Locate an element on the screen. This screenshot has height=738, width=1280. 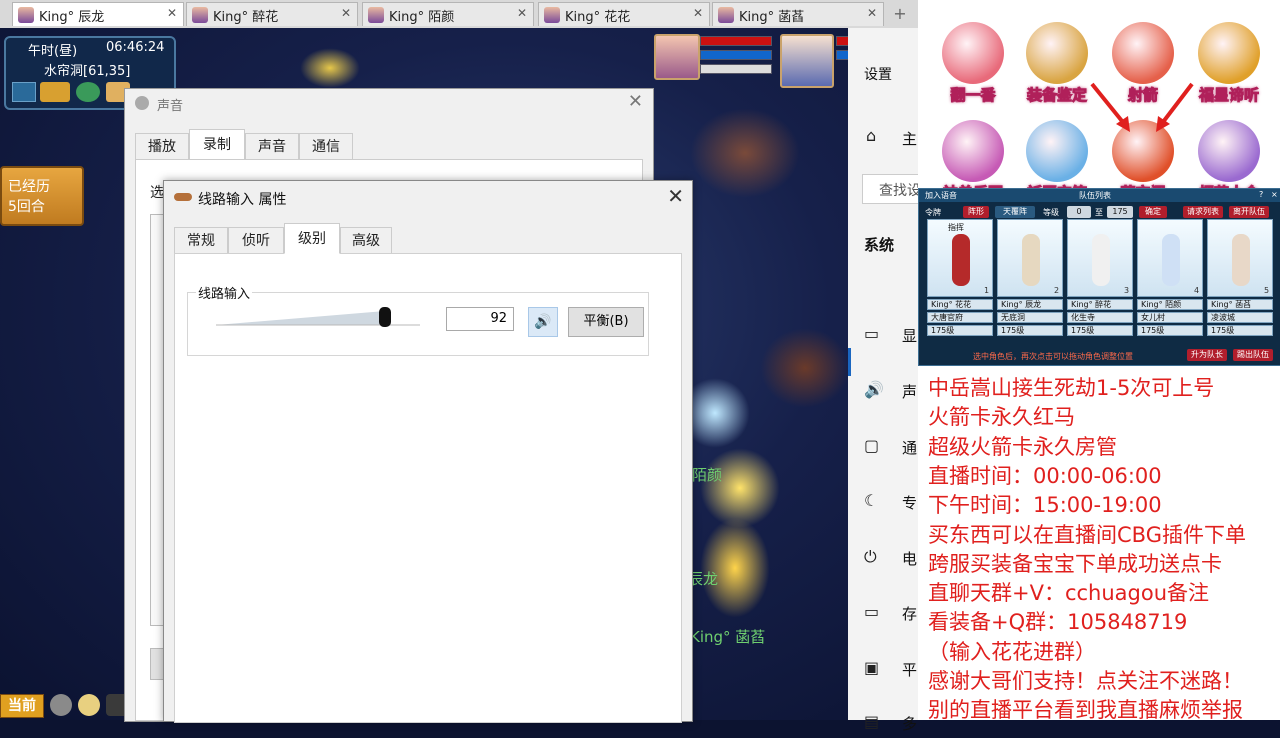
browser-tab: King° 花花 ✕ is located at coordinates (624, 14).